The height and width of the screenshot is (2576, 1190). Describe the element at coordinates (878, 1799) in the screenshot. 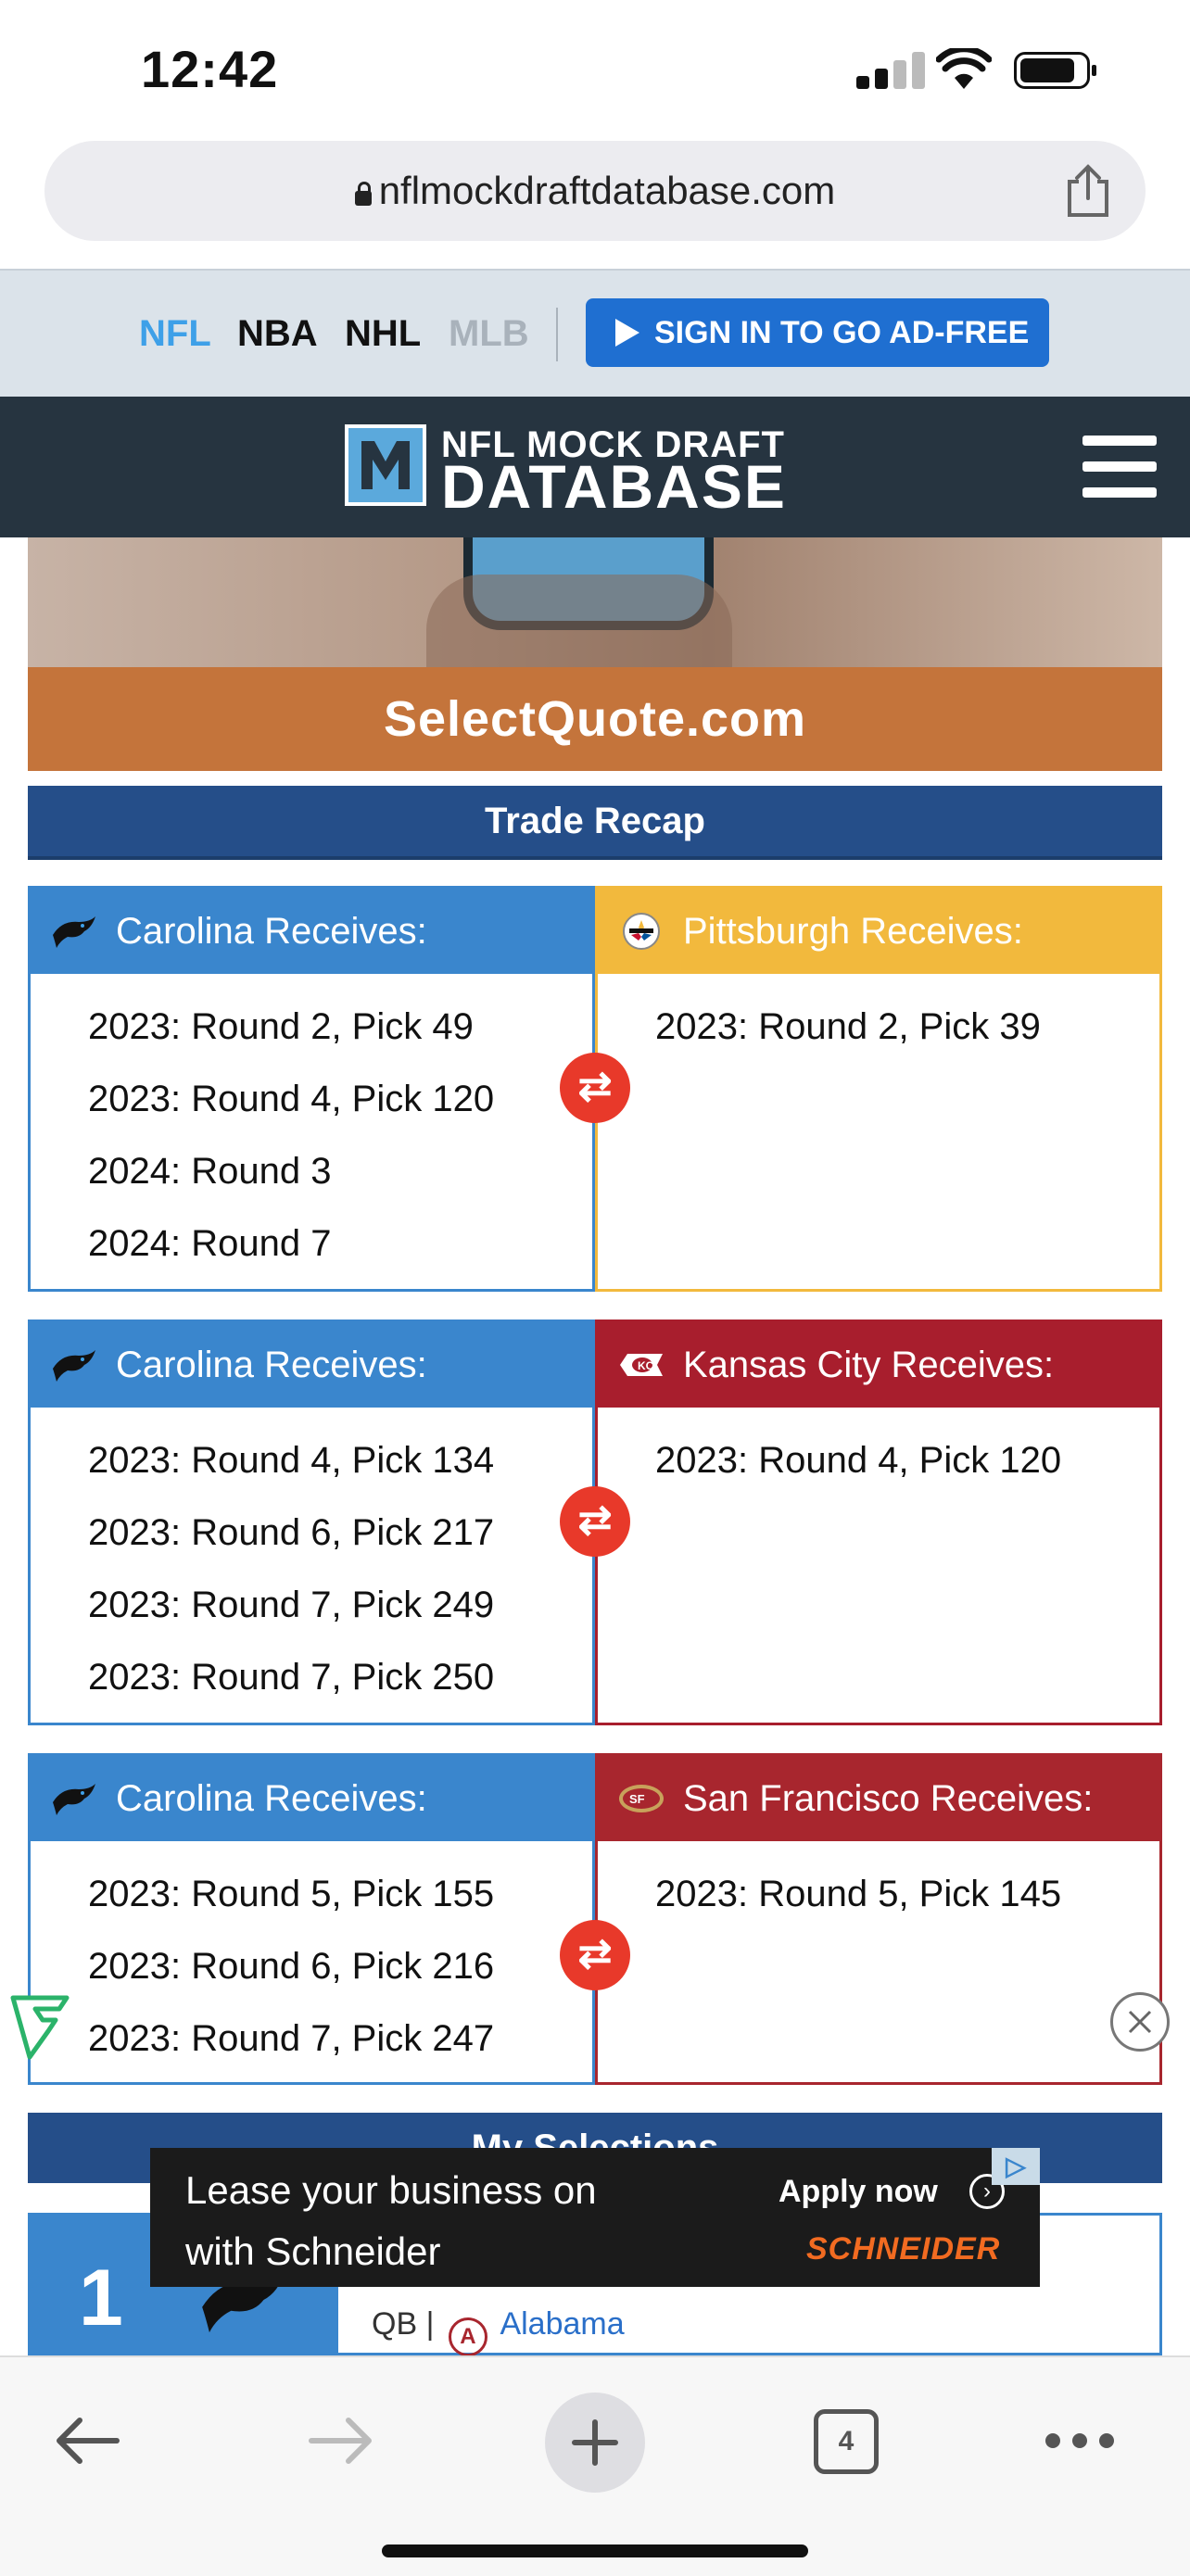

I see `trade-side-header: SF San Francisco Receives:` at that location.